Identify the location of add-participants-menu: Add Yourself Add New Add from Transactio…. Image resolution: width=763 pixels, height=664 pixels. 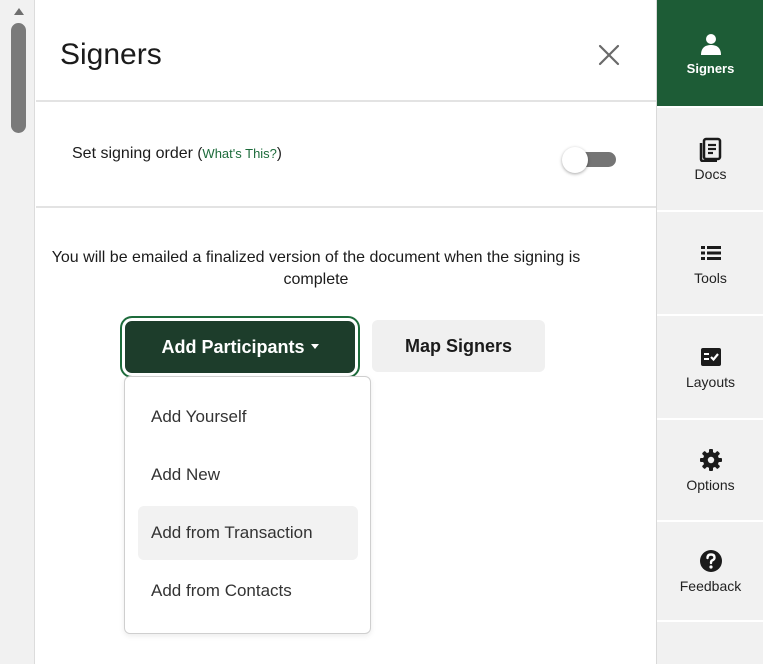
(247, 505).